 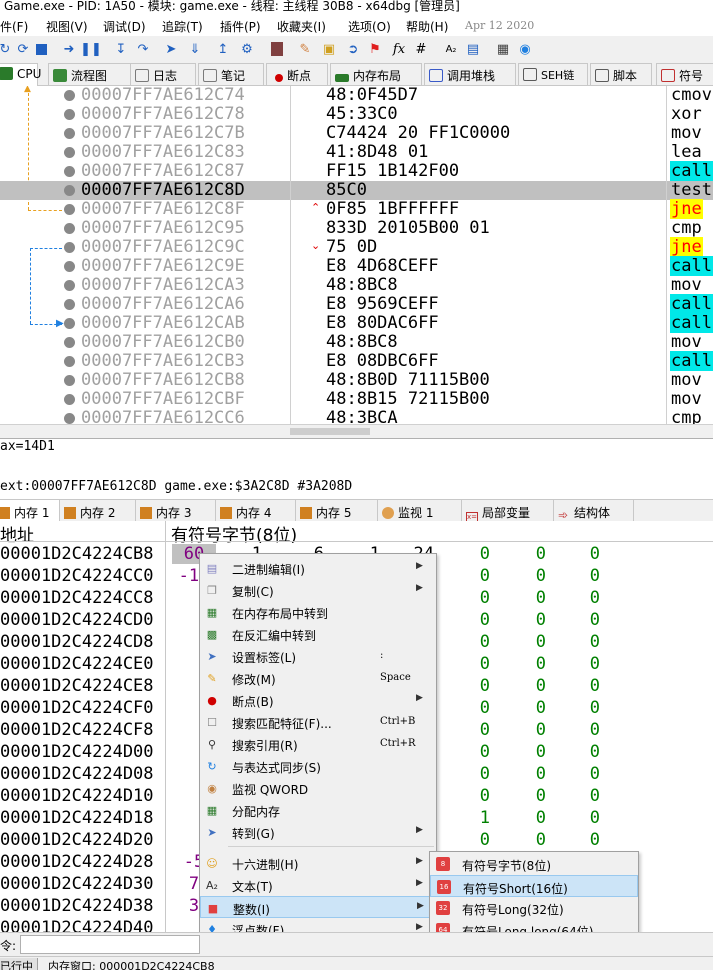 I want to click on disasm-row: 00007FF7AE612C8F ⌃ 0F85 1BFFFFFF jne, so click(x=356, y=209).